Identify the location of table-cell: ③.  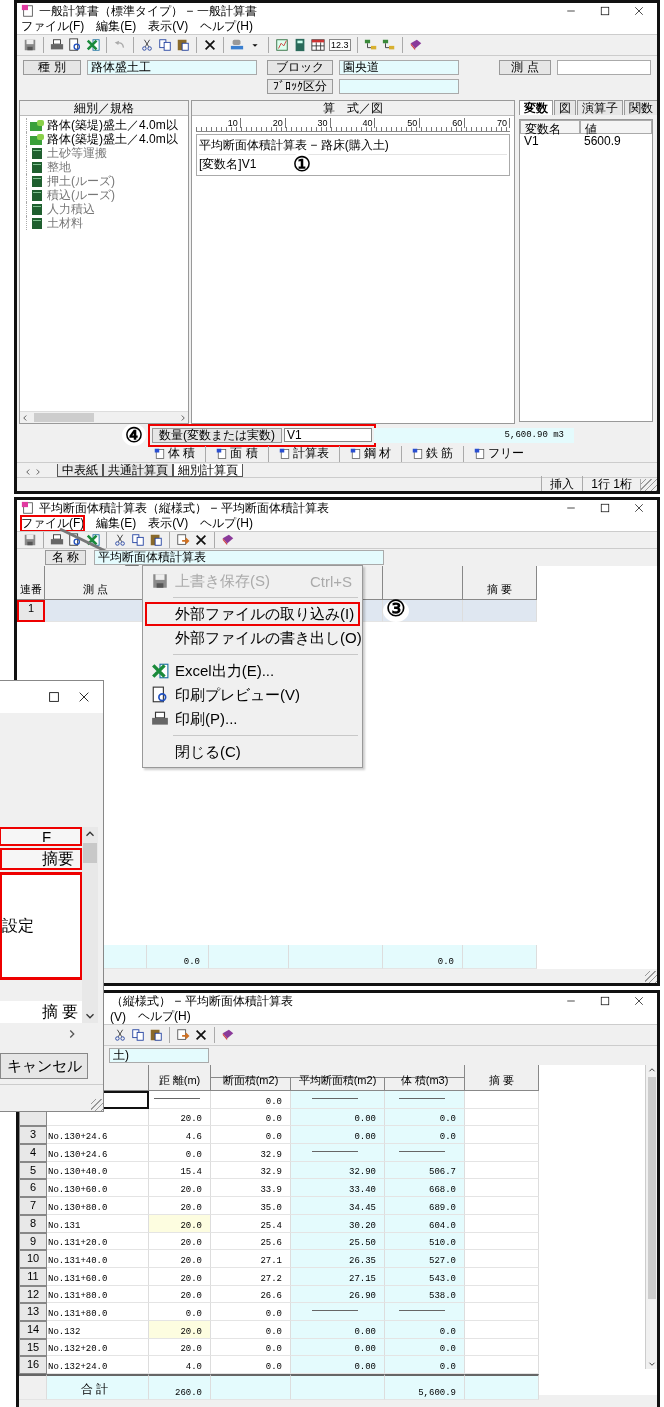
(423, 611).